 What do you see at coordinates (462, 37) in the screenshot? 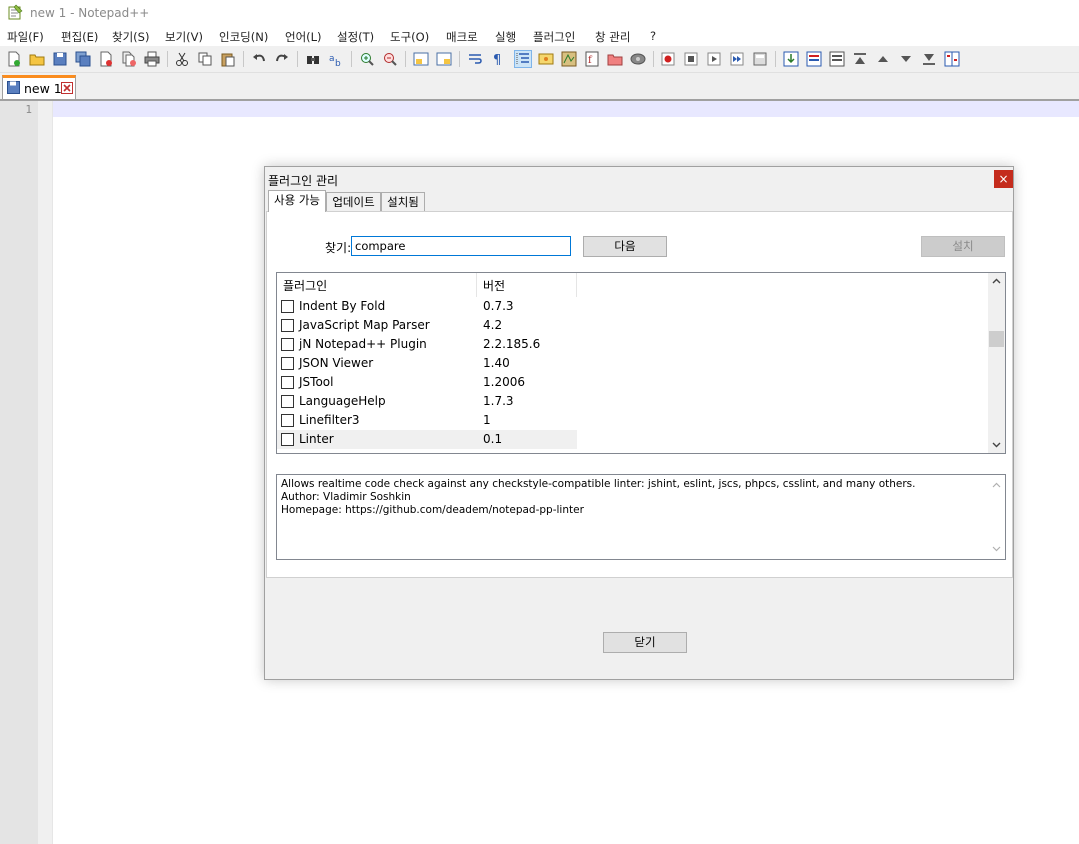
I see `menu-macro: 매크로` at bounding box center [462, 37].